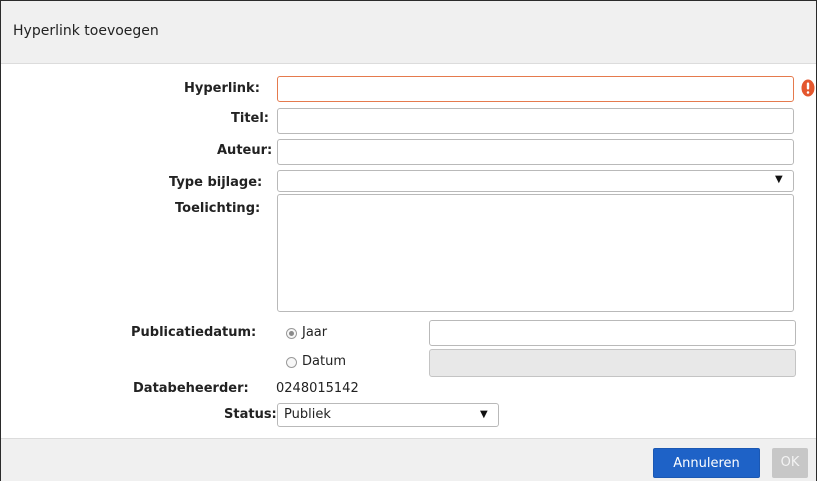 The image size is (817, 481). What do you see at coordinates (612, 333) in the screenshot?
I see `jaar-input` at bounding box center [612, 333].